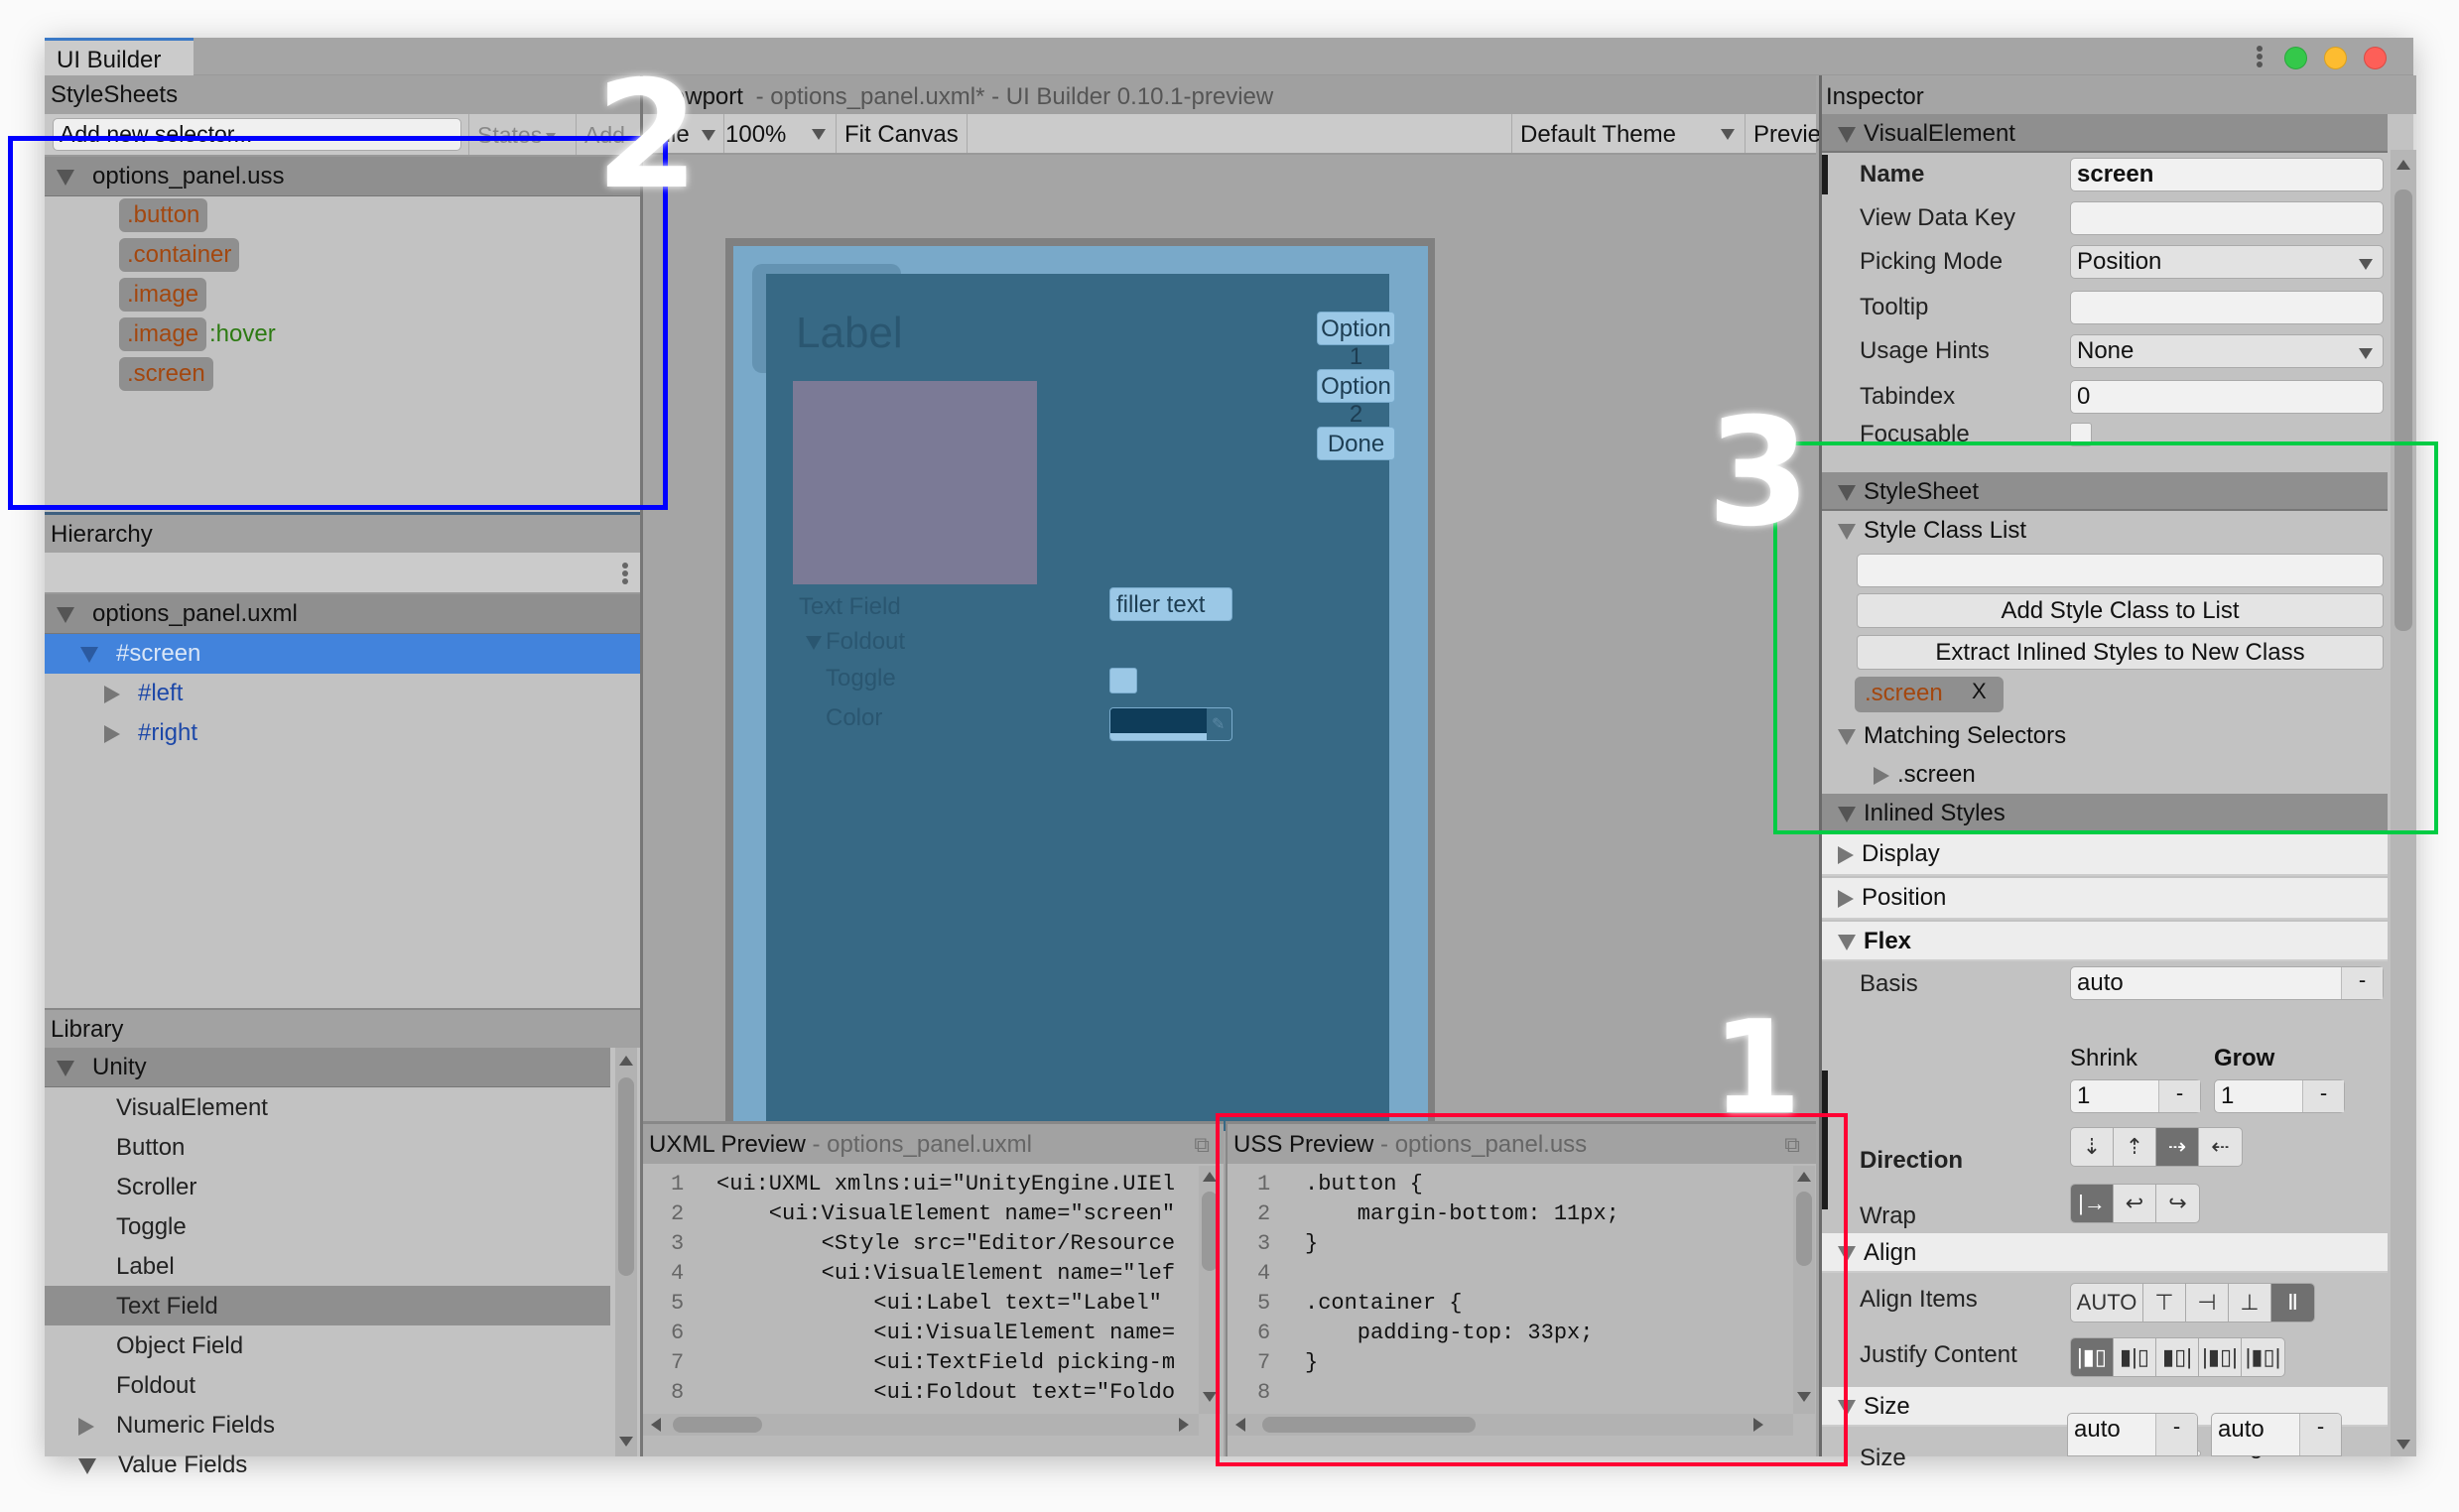 The width and height of the screenshot is (2459, 1512). I want to click on library-scrollbar, so click(626, 1252).